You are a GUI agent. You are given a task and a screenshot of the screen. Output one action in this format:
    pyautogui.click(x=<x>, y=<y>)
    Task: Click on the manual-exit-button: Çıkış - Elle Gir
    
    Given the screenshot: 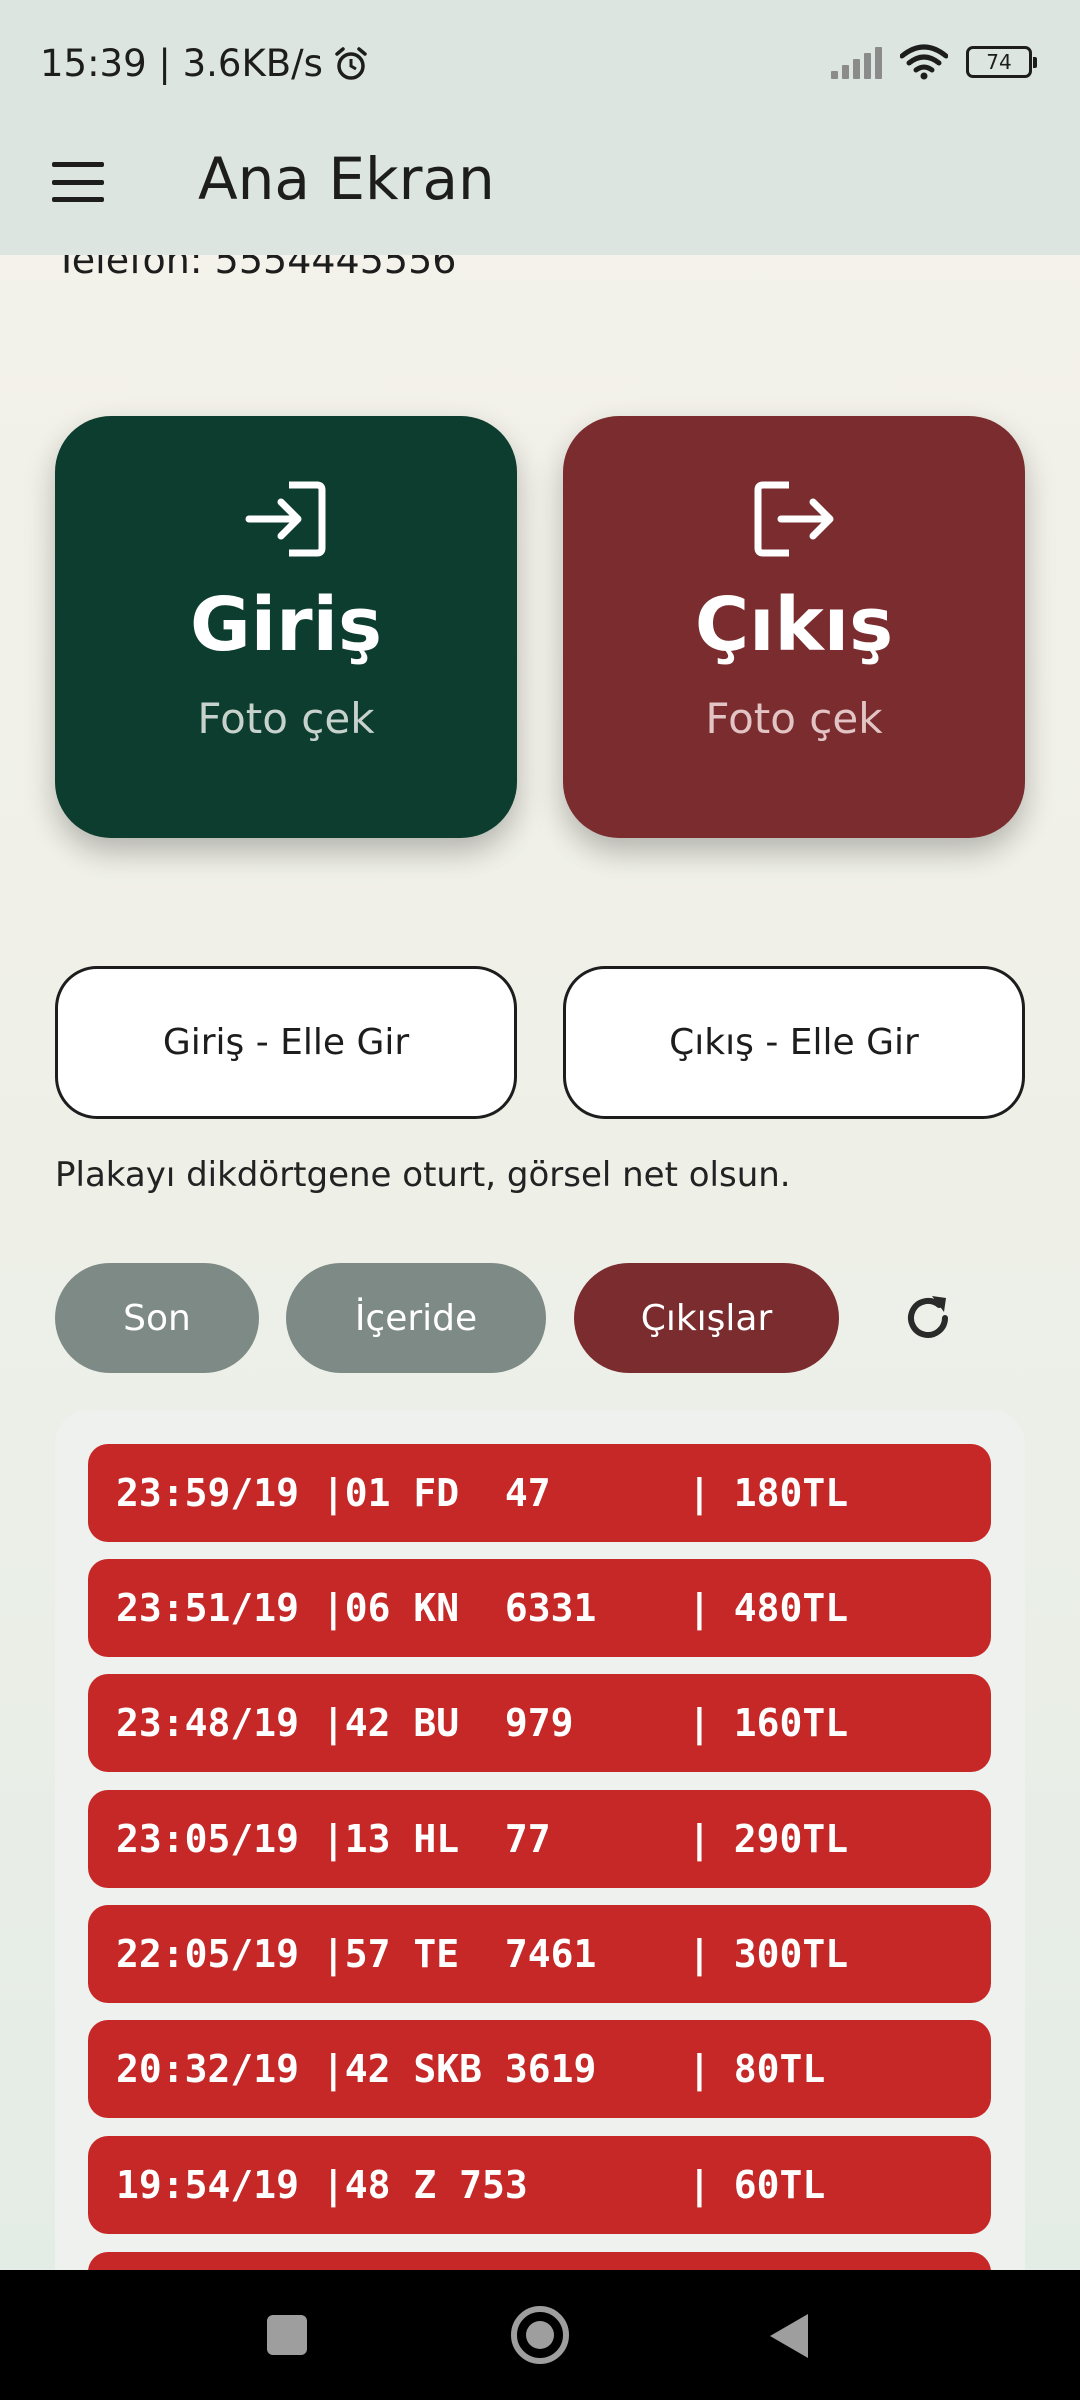 What is the action you would take?
    pyautogui.click(x=794, y=1042)
    